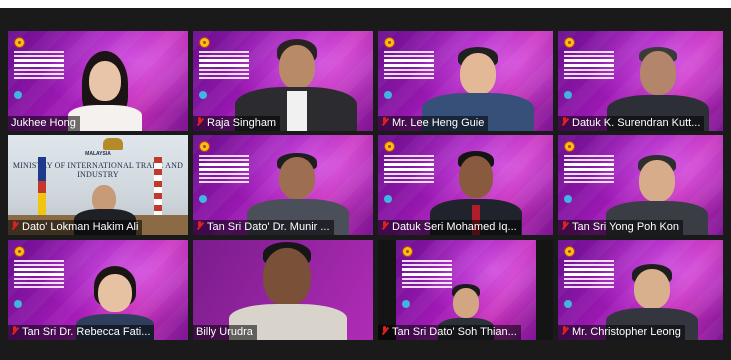 The image size is (731, 360). Describe the element at coordinates (113, 144) in the screenshot. I see `malaysia-crest-icon` at that location.